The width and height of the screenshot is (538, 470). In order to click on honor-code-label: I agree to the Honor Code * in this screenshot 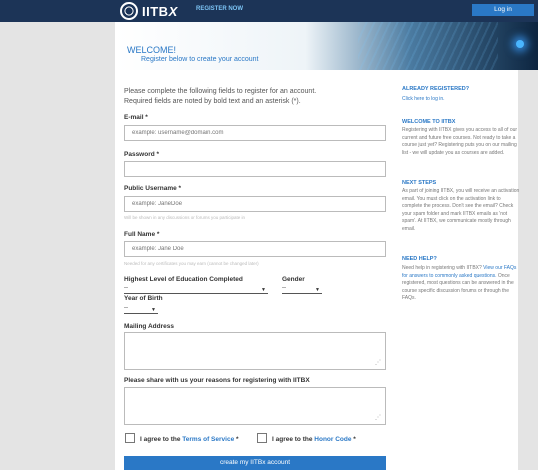, I will do `click(314, 439)`.